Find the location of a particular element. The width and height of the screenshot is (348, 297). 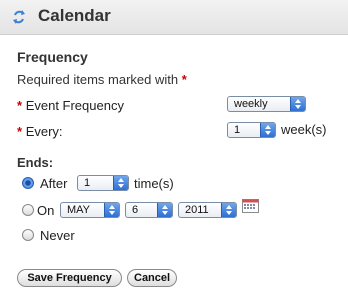

ends-on-year-value: 2011 is located at coordinates (197, 210).